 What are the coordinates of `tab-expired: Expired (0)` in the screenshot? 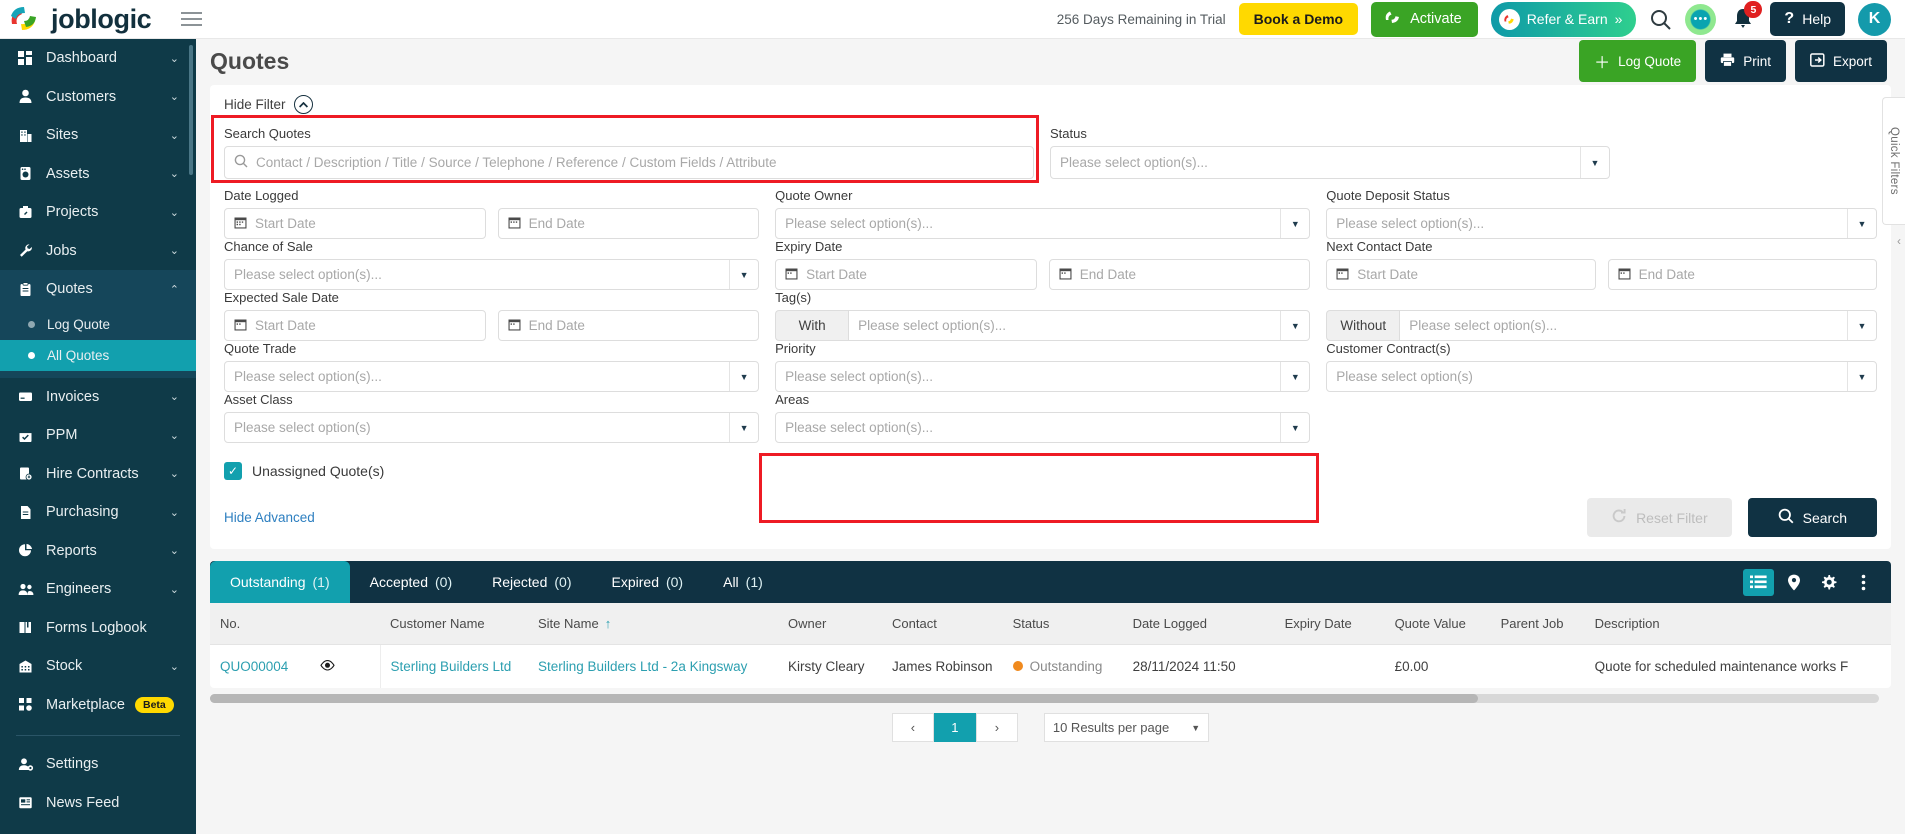 It's located at (648, 582).